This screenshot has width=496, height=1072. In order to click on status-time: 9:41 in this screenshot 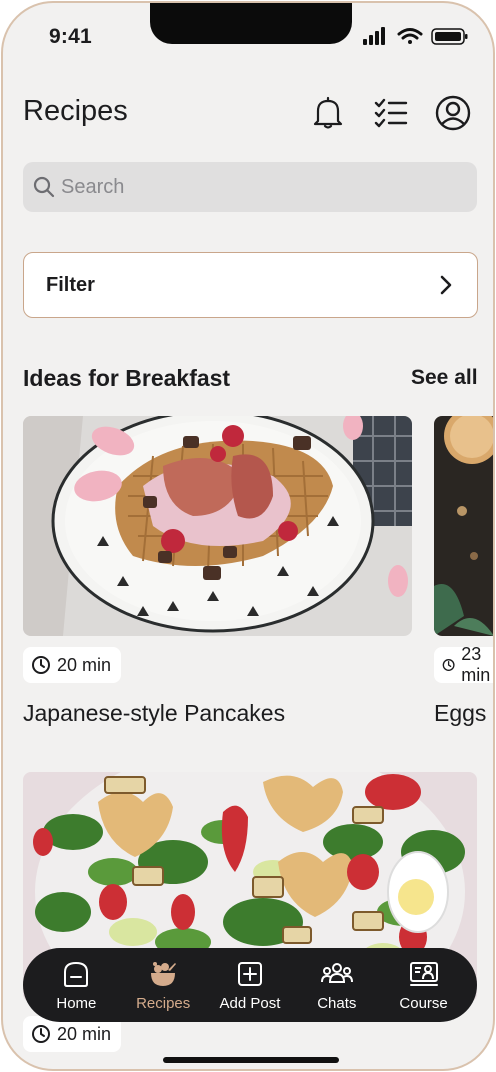, I will do `click(70, 36)`.